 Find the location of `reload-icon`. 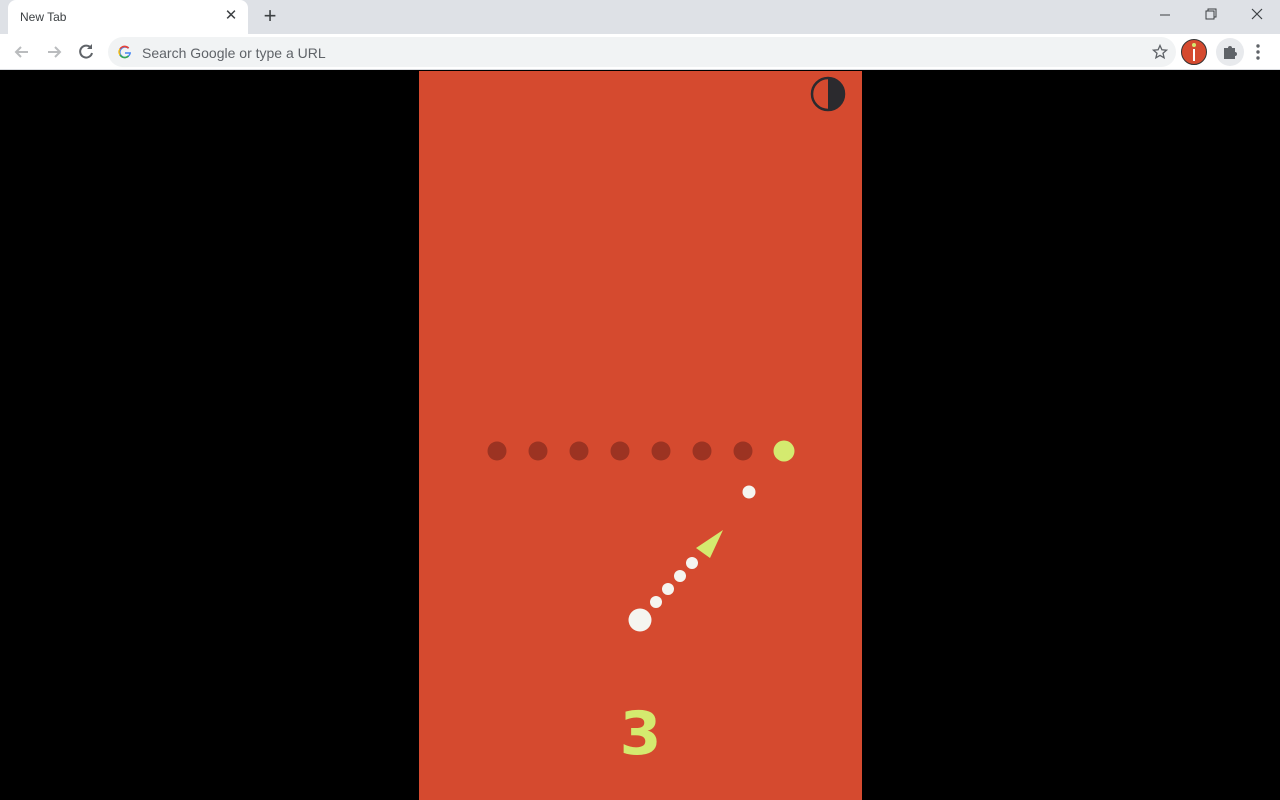

reload-icon is located at coordinates (86, 52).